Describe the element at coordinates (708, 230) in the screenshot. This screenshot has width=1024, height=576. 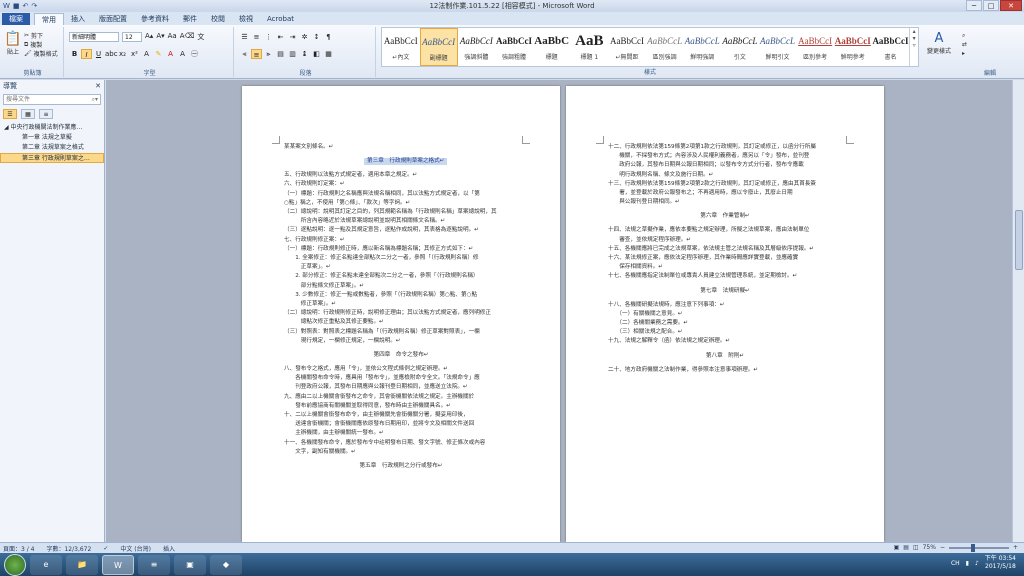
I see `document-line: 十四、法規之草擬作業，應依本要點之規定辦理，所擬之法規草案，應由法制單位` at that location.